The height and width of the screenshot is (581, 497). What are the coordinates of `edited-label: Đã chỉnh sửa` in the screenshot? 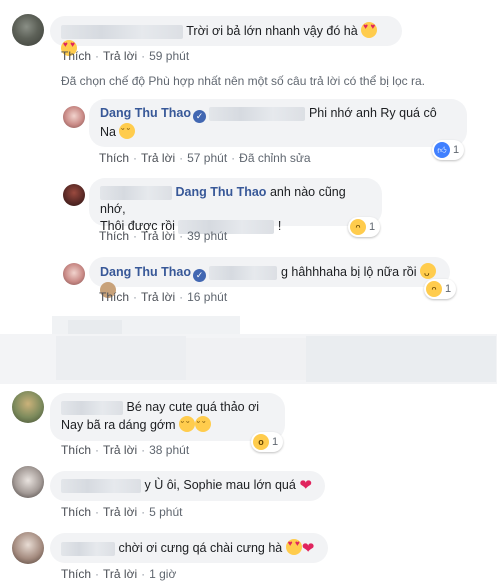 It's located at (274, 158).